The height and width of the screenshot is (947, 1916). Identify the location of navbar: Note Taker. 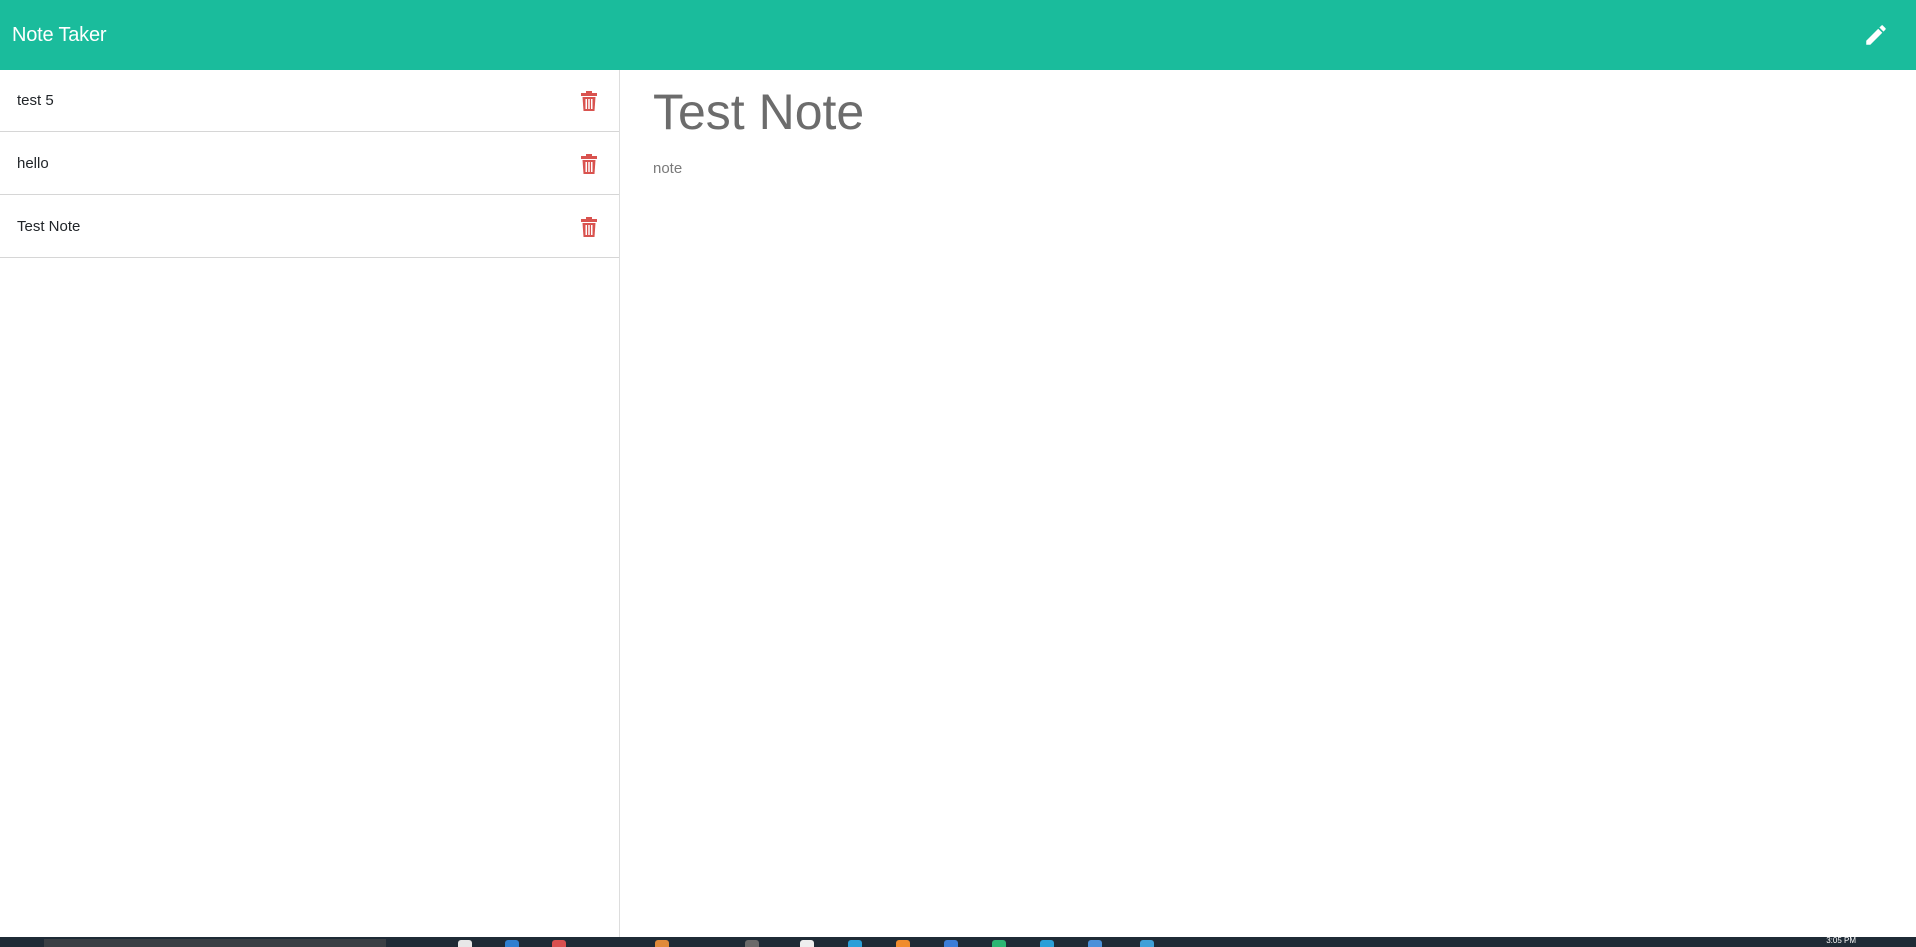
(958, 35).